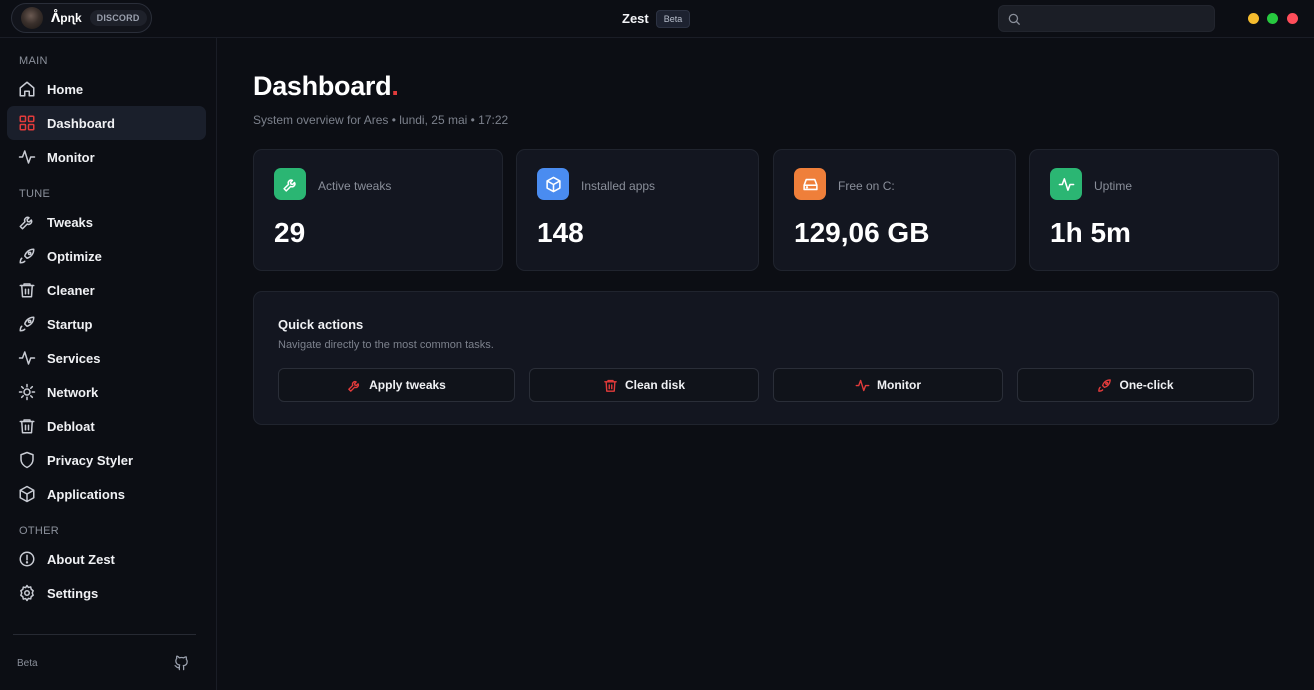 The image size is (1314, 690). What do you see at coordinates (66, 18) in the screenshot?
I see `profile-name: ᐰpɳk` at bounding box center [66, 18].